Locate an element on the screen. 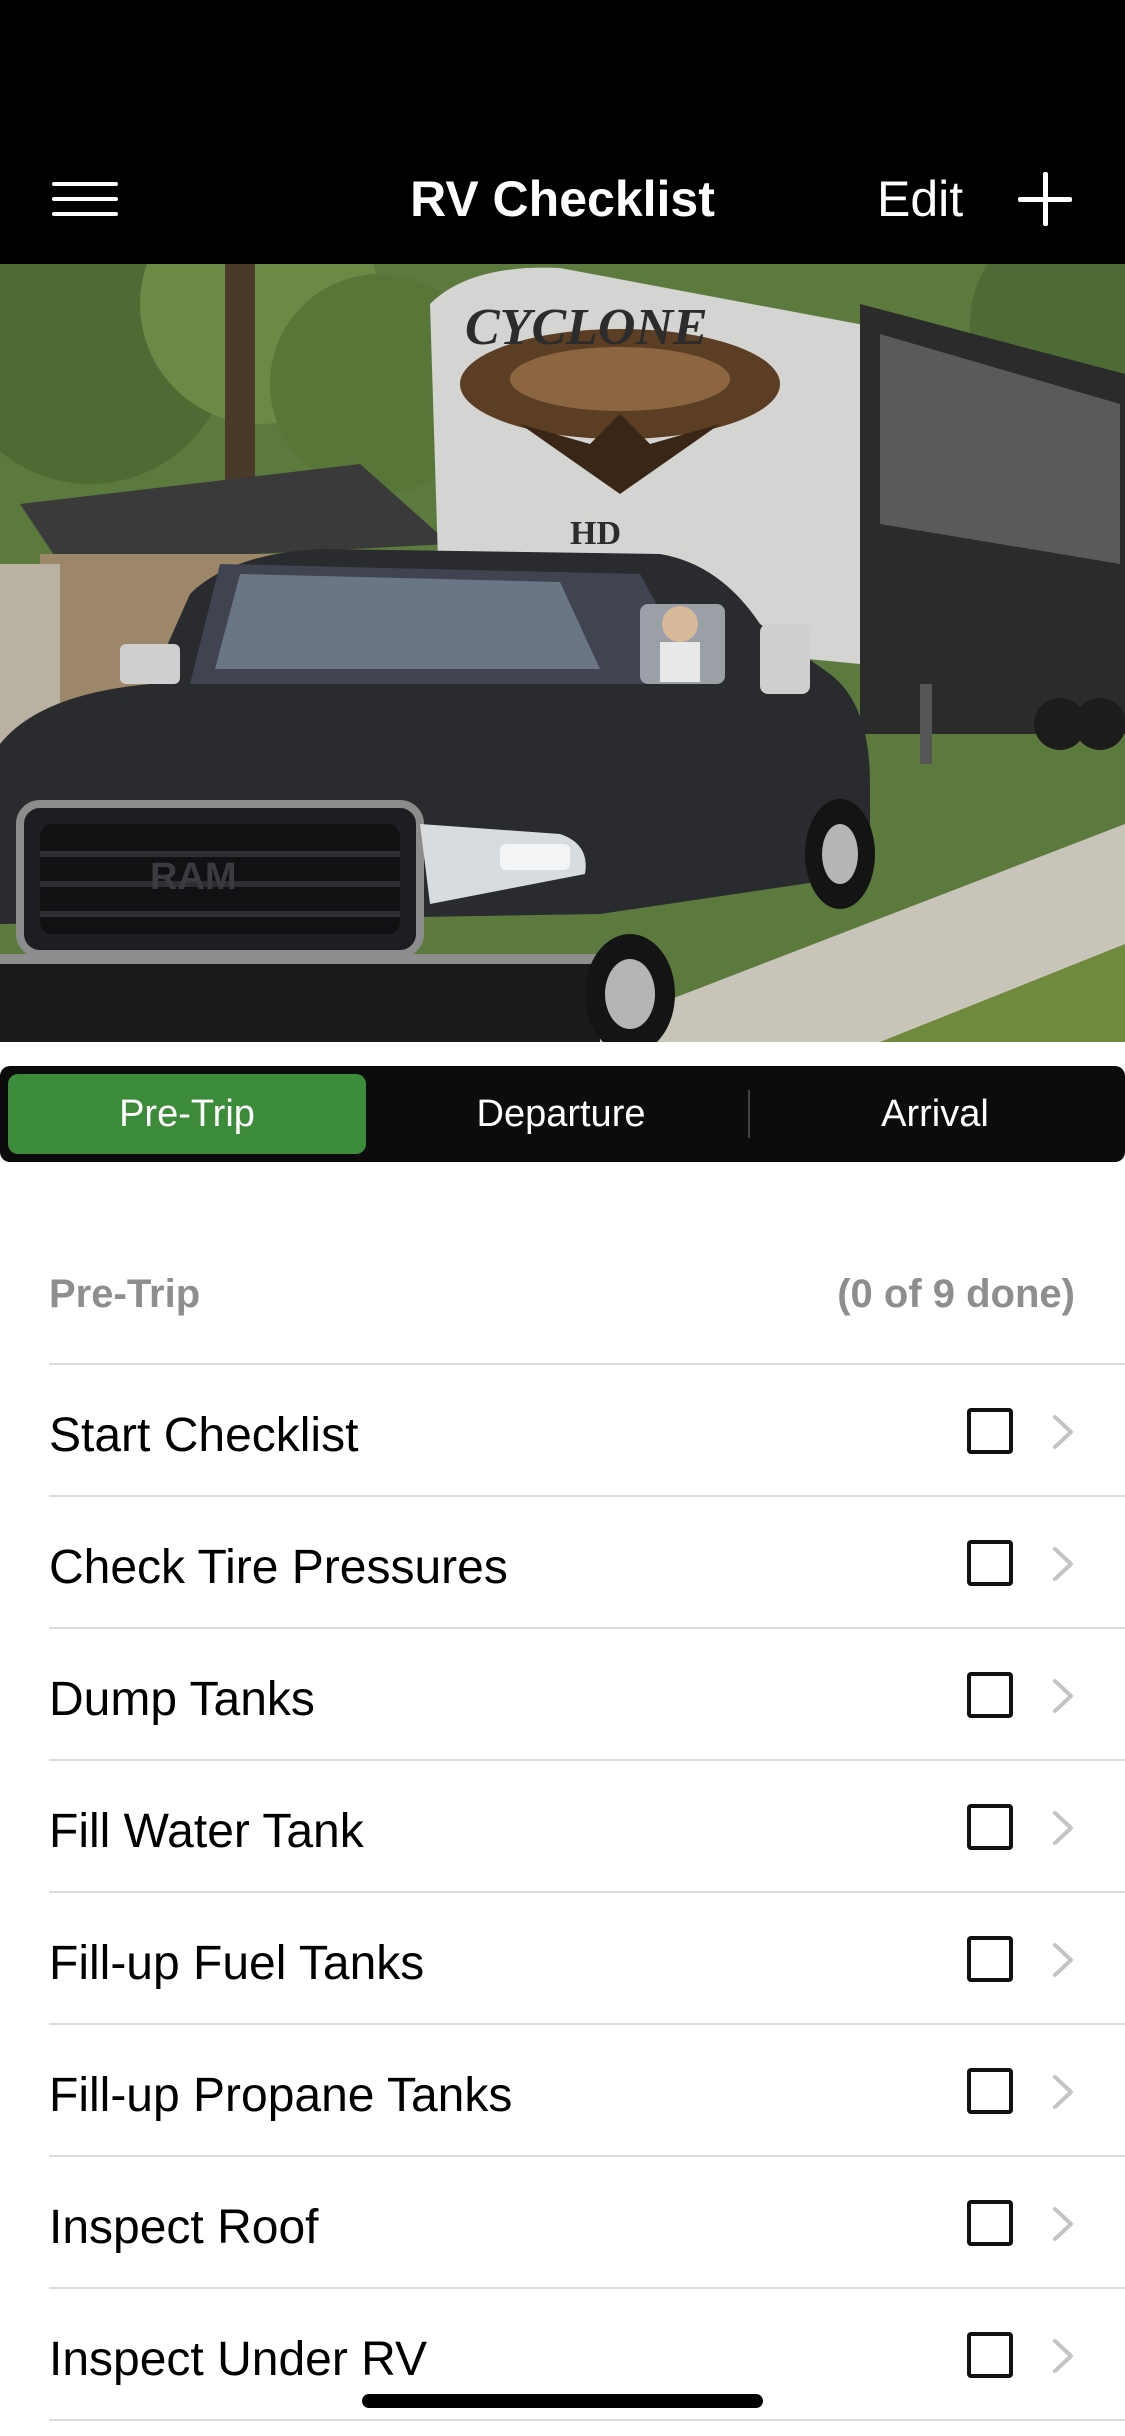 This screenshot has height=2436, width=1125. plus-icon is located at coordinates (1045, 199).